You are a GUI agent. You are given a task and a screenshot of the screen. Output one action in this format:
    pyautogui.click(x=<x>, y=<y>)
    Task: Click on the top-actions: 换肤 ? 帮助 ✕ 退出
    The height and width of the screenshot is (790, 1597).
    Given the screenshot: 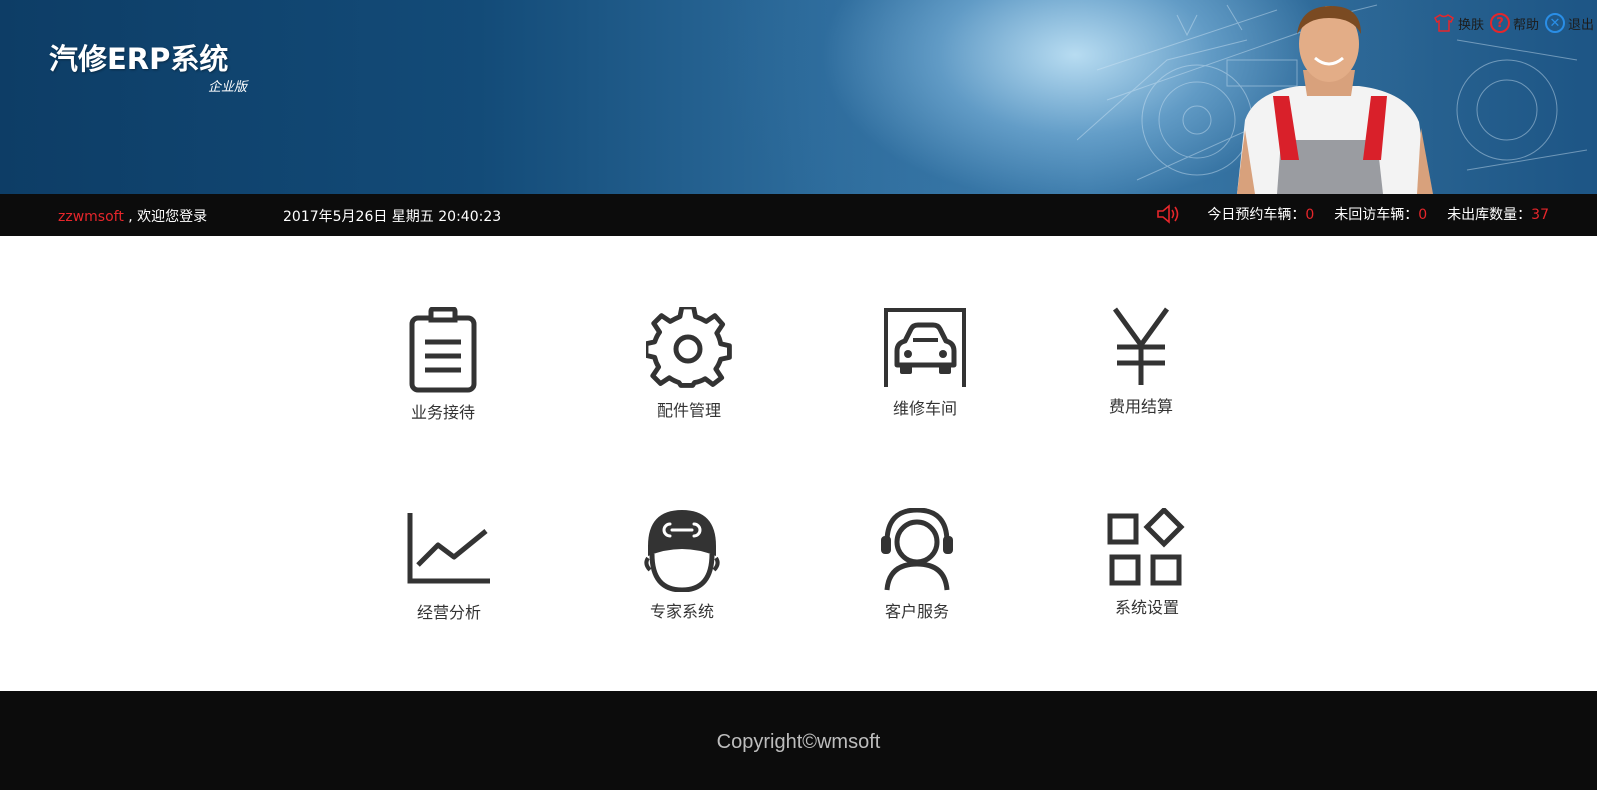 What is the action you would take?
    pyautogui.click(x=1510, y=23)
    